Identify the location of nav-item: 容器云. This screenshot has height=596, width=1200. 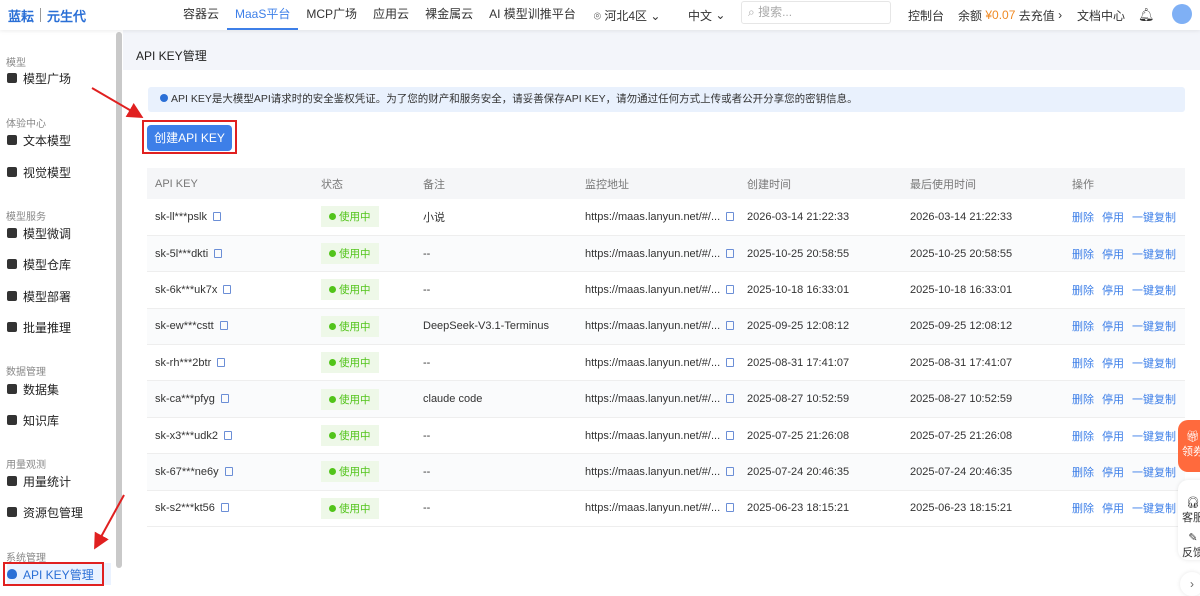
(201, 15).